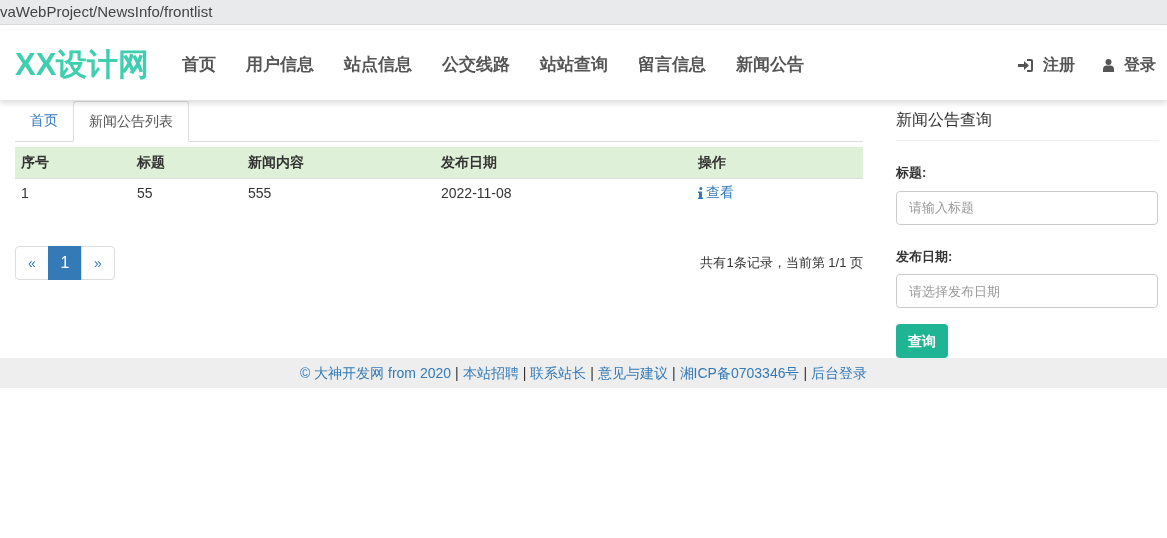 The width and height of the screenshot is (1167, 538). Describe the element at coordinates (65, 263) in the screenshot. I see `page-button: 1` at that location.